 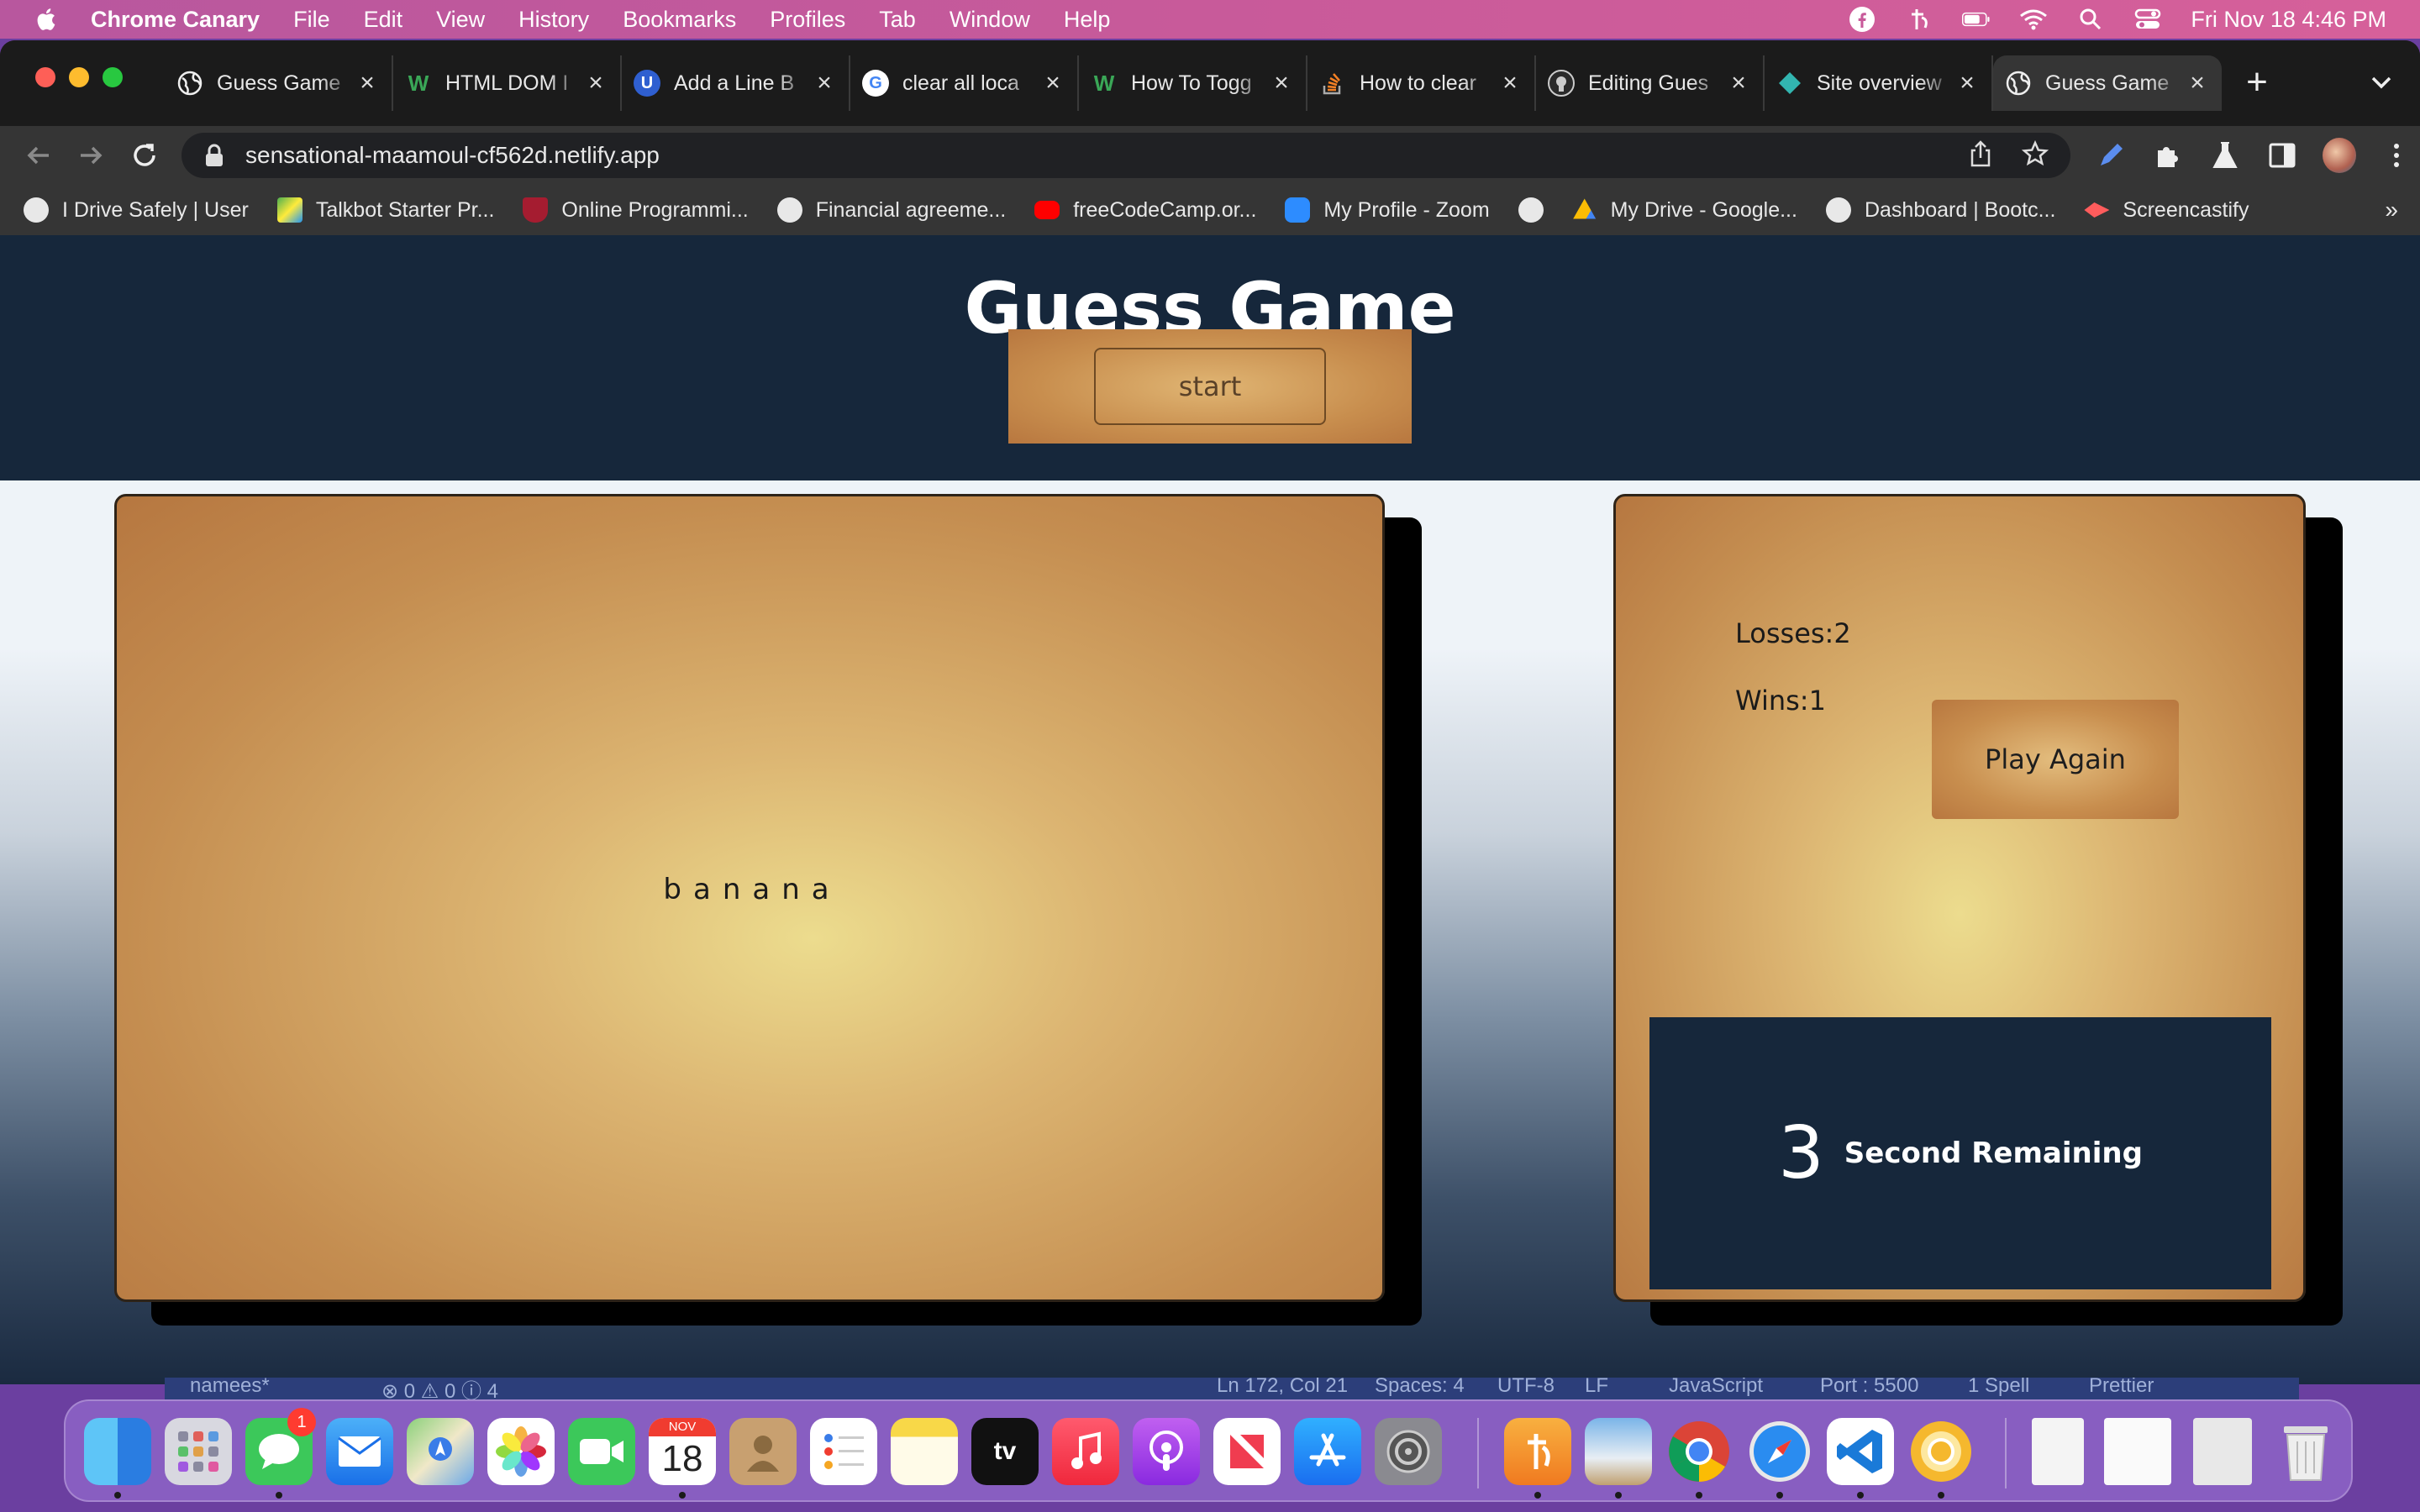 What do you see at coordinates (2288, 20) in the screenshot?
I see `menubar-clock: Fri Nov 18 4:46 PM` at bounding box center [2288, 20].